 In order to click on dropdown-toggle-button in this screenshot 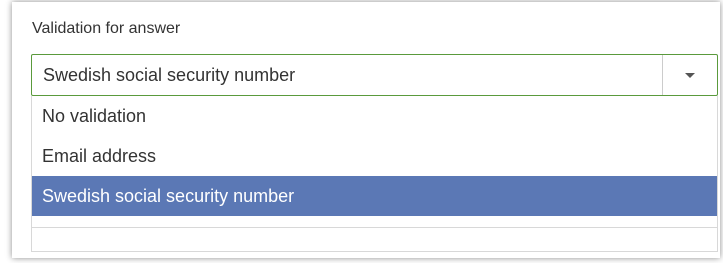, I will do `click(689, 75)`.